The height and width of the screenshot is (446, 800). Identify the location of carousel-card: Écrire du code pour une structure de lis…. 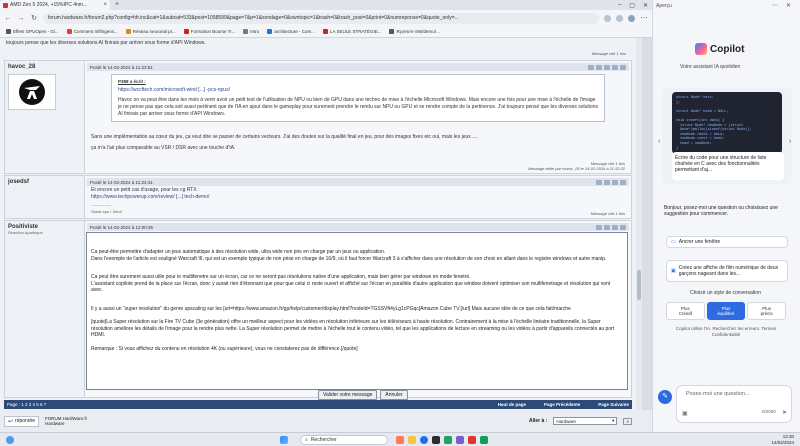
(728, 166).